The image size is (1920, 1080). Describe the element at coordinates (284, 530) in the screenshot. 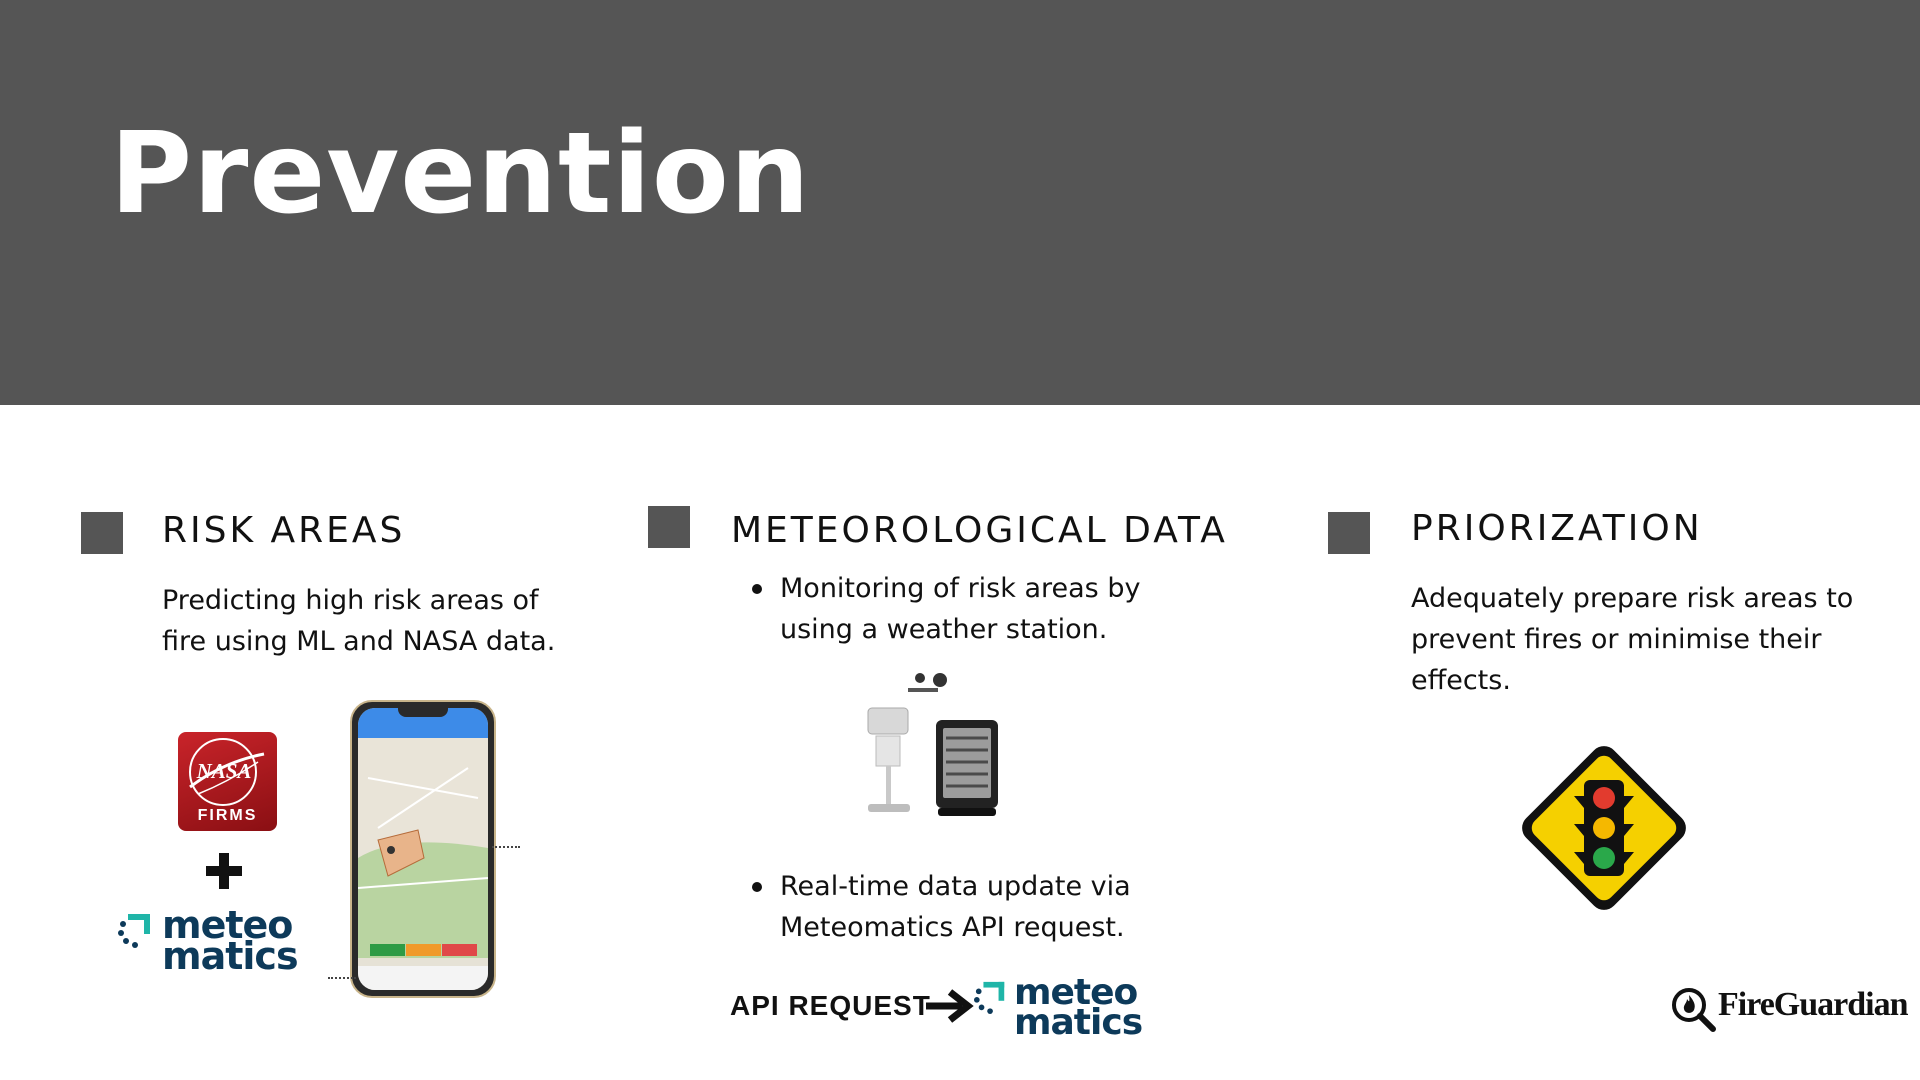

I see `risk-areas-title: RISK AREAS` at that location.